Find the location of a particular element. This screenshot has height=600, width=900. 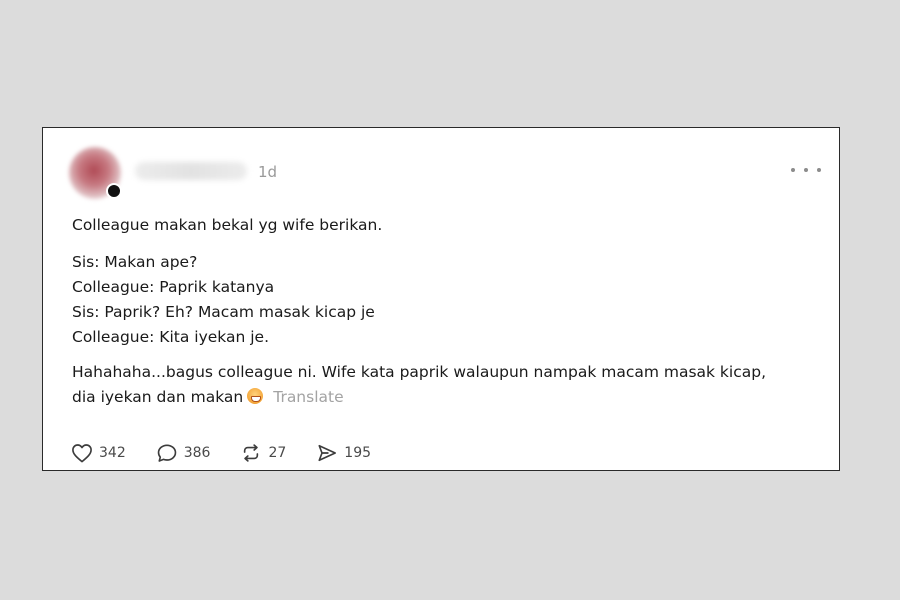

post-timestamp: 1d is located at coordinates (268, 172).